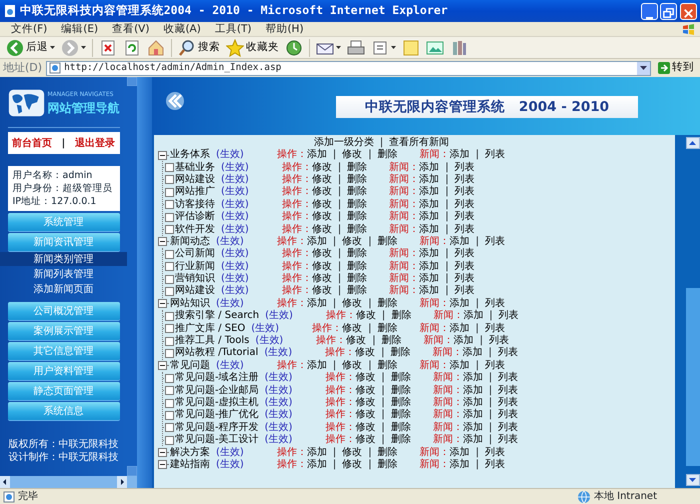 The image size is (700, 504). I want to click on horizontal-scrollbar, so click(63, 482).